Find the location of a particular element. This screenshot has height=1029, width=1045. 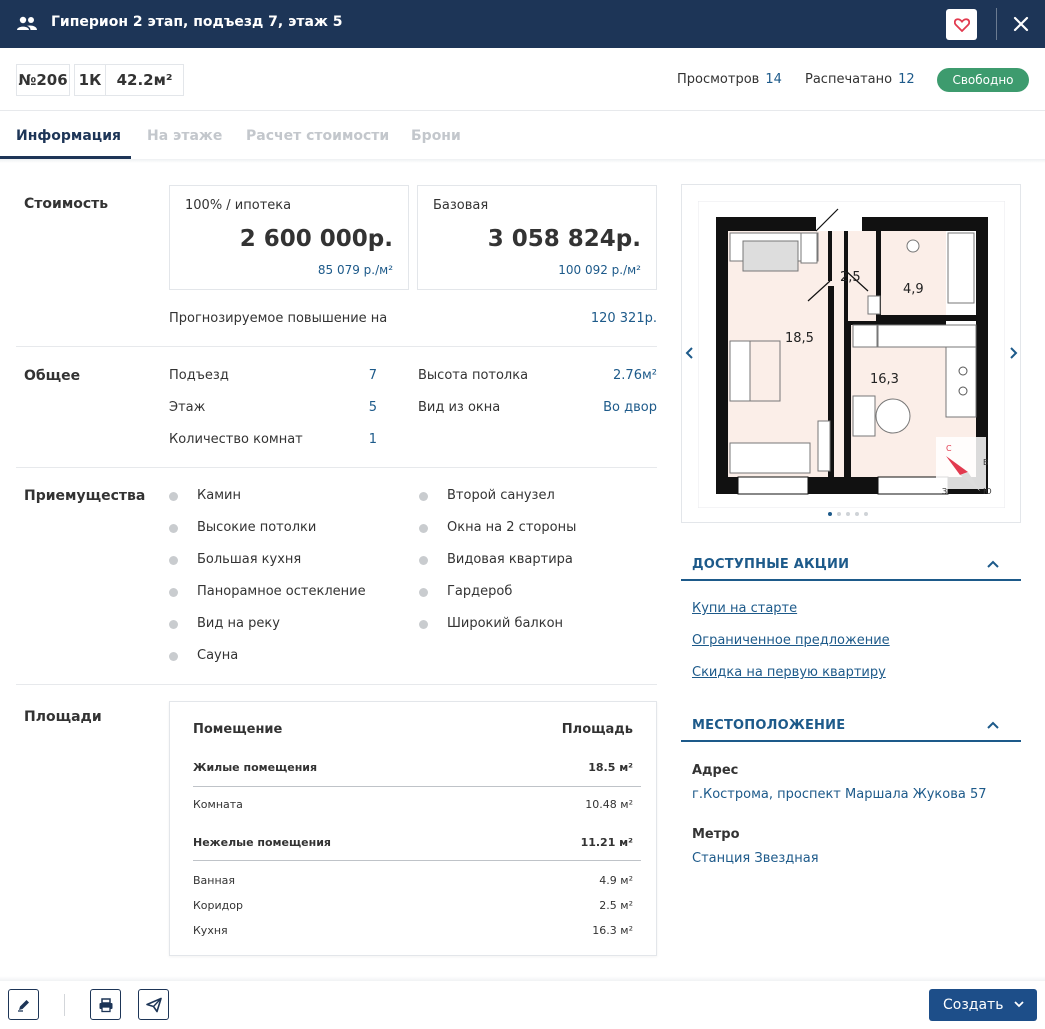

location-underline is located at coordinates (851, 741).